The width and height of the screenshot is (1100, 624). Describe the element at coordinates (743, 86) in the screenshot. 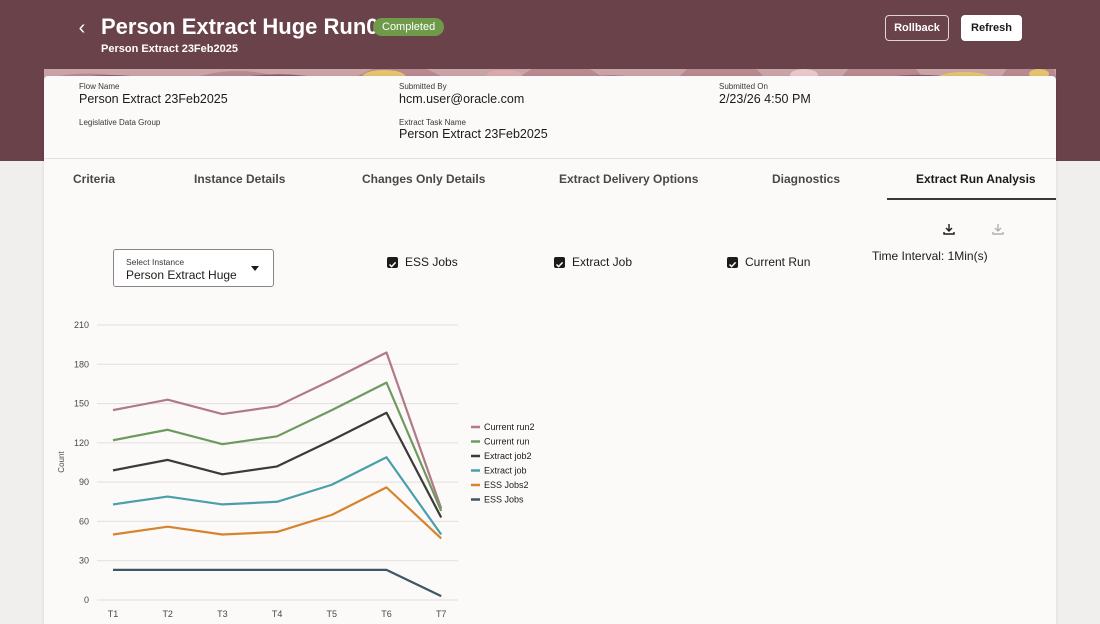

I see `submitted-on-label: Submitted On` at that location.